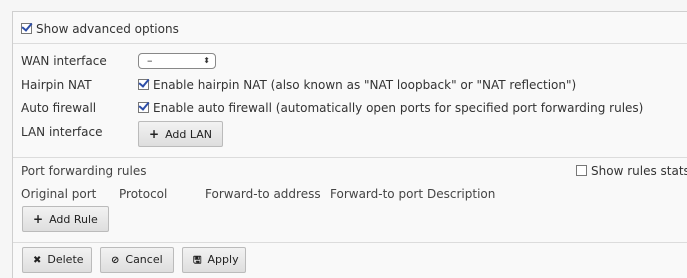 This screenshot has height=278, width=687. What do you see at coordinates (84, 171) in the screenshot?
I see `port-forwarding-title: Port forwarding rules` at bounding box center [84, 171].